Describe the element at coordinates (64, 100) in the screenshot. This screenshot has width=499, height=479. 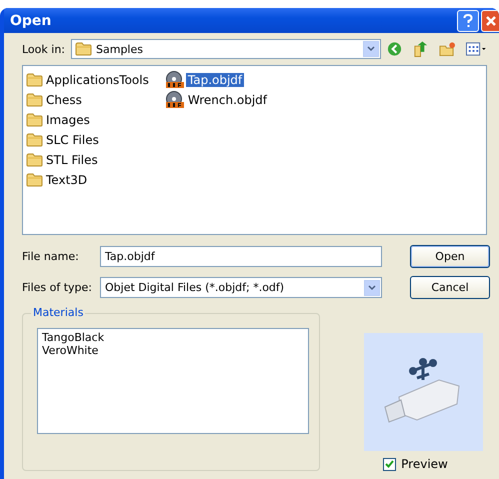
I see `file-item: Chess` at that location.